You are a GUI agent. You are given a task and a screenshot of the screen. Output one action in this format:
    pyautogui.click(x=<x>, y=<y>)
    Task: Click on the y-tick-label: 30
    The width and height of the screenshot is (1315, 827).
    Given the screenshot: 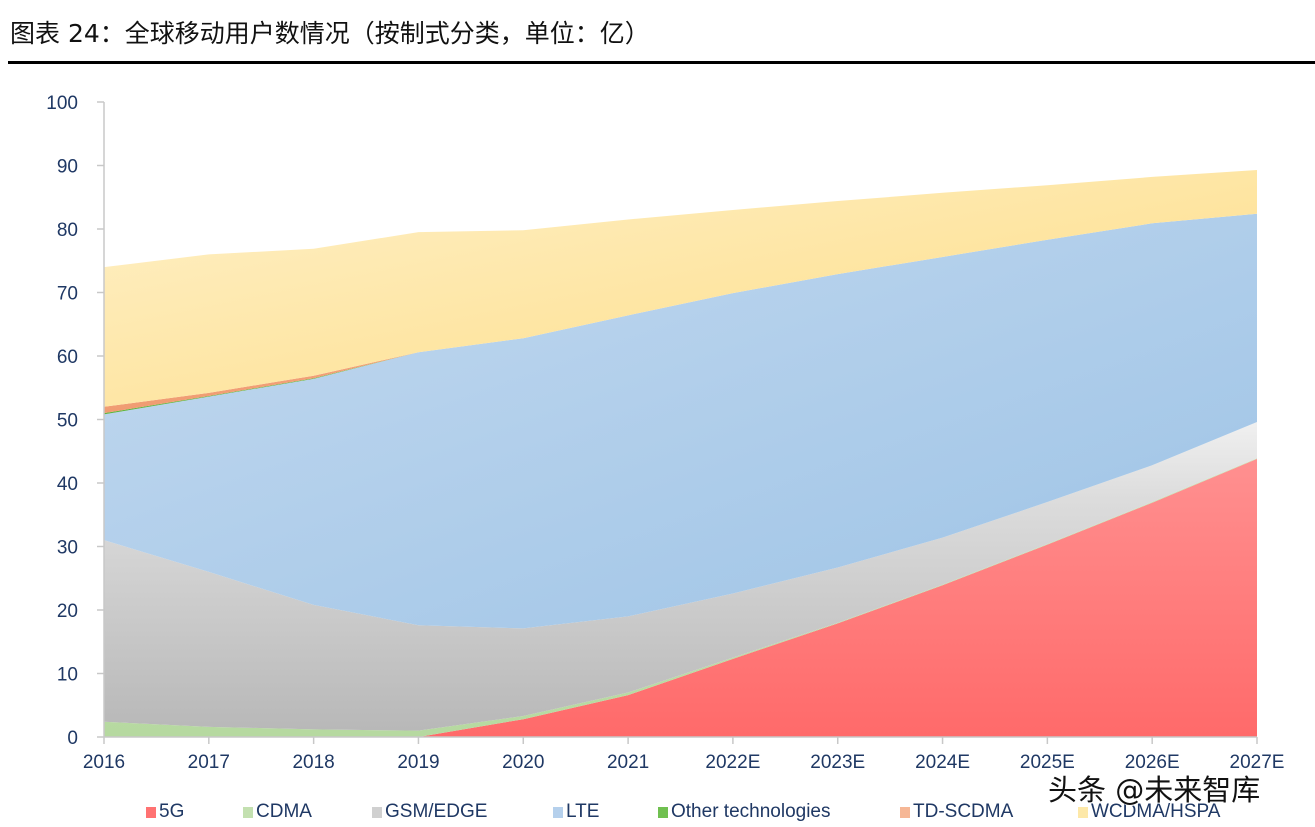 What is the action you would take?
    pyautogui.click(x=67, y=548)
    